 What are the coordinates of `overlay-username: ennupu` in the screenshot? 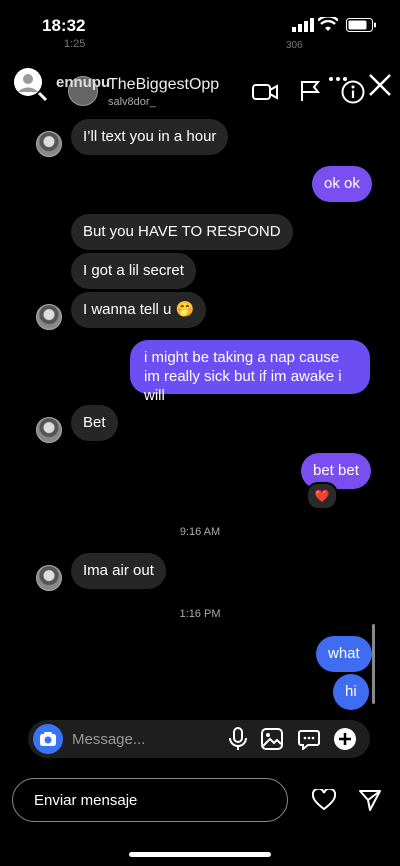 It's located at (83, 82).